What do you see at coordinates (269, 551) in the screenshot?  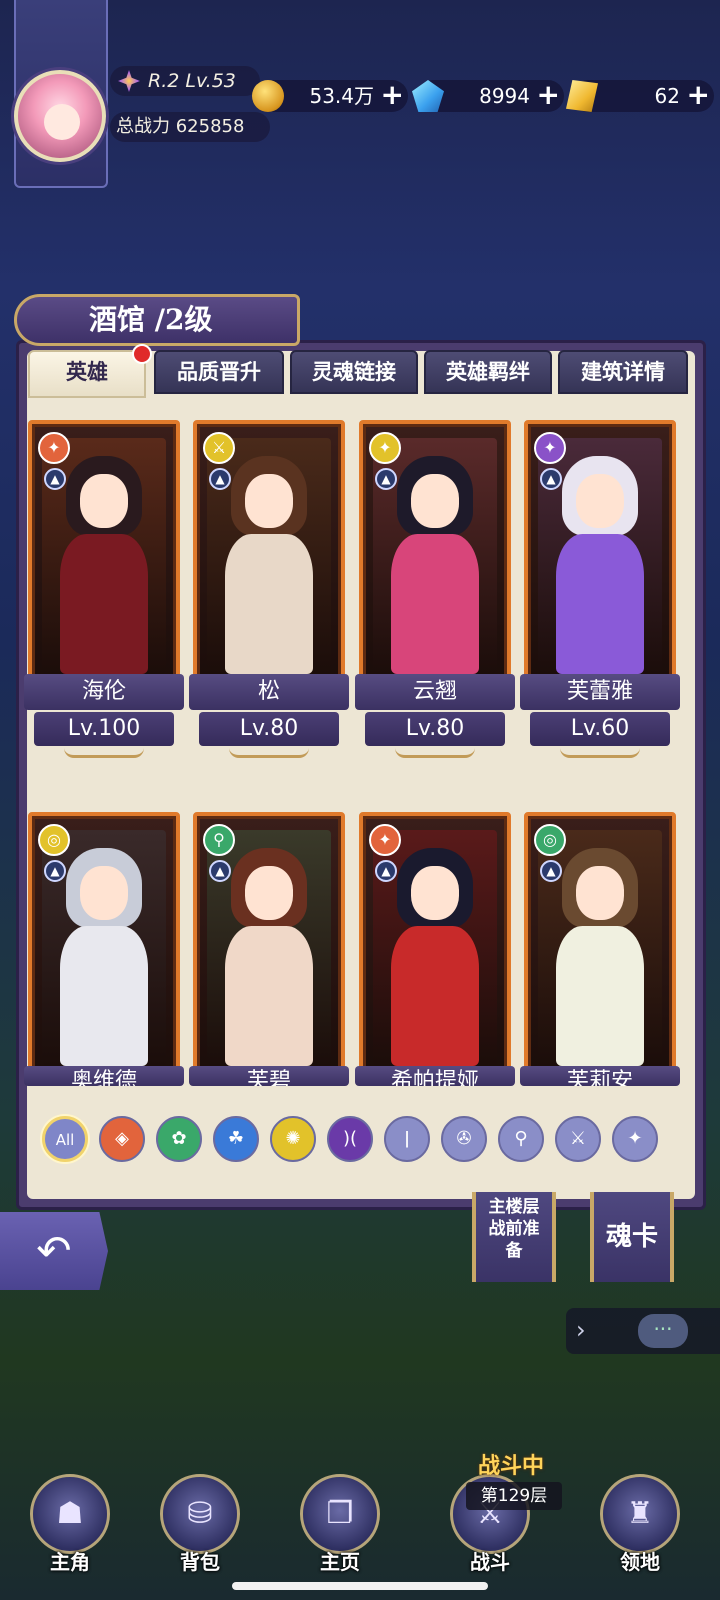 I see `hero-portrait-frame: ⚔ ▲` at bounding box center [269, 551].